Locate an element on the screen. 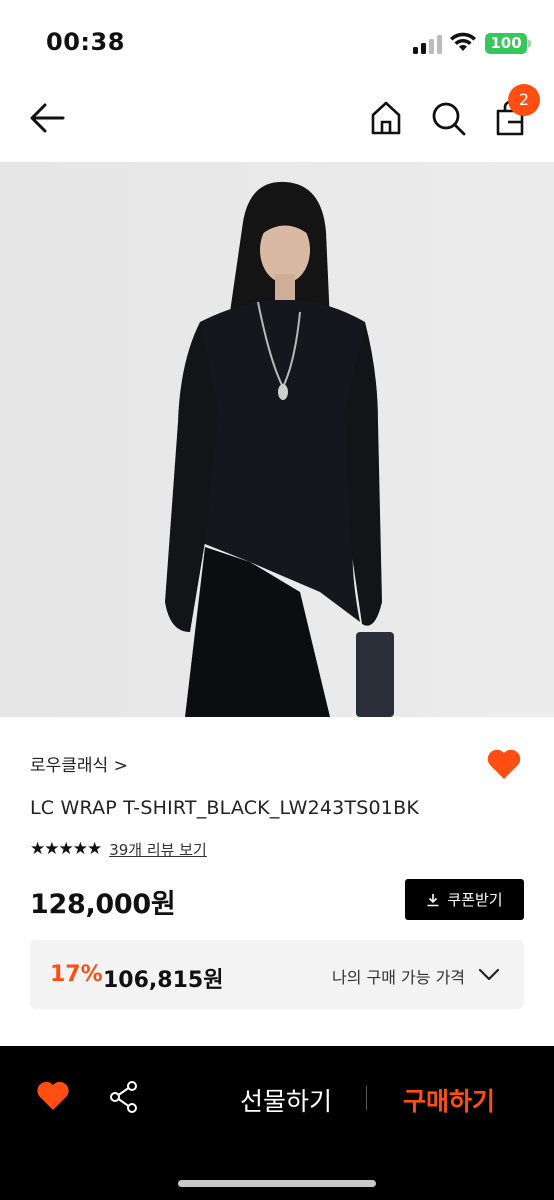 The height and width of the screenshot is (1200, 554). status-bar: 00:38 100 is located at coordinates (277, 40).